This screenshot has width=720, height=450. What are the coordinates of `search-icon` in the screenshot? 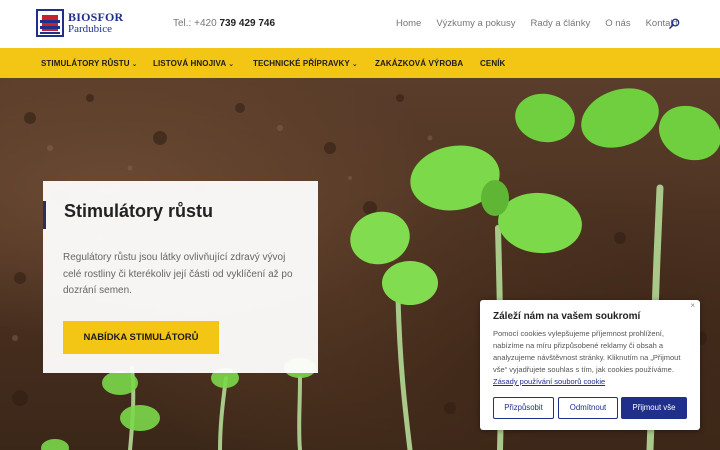 It's located at (674, 23).